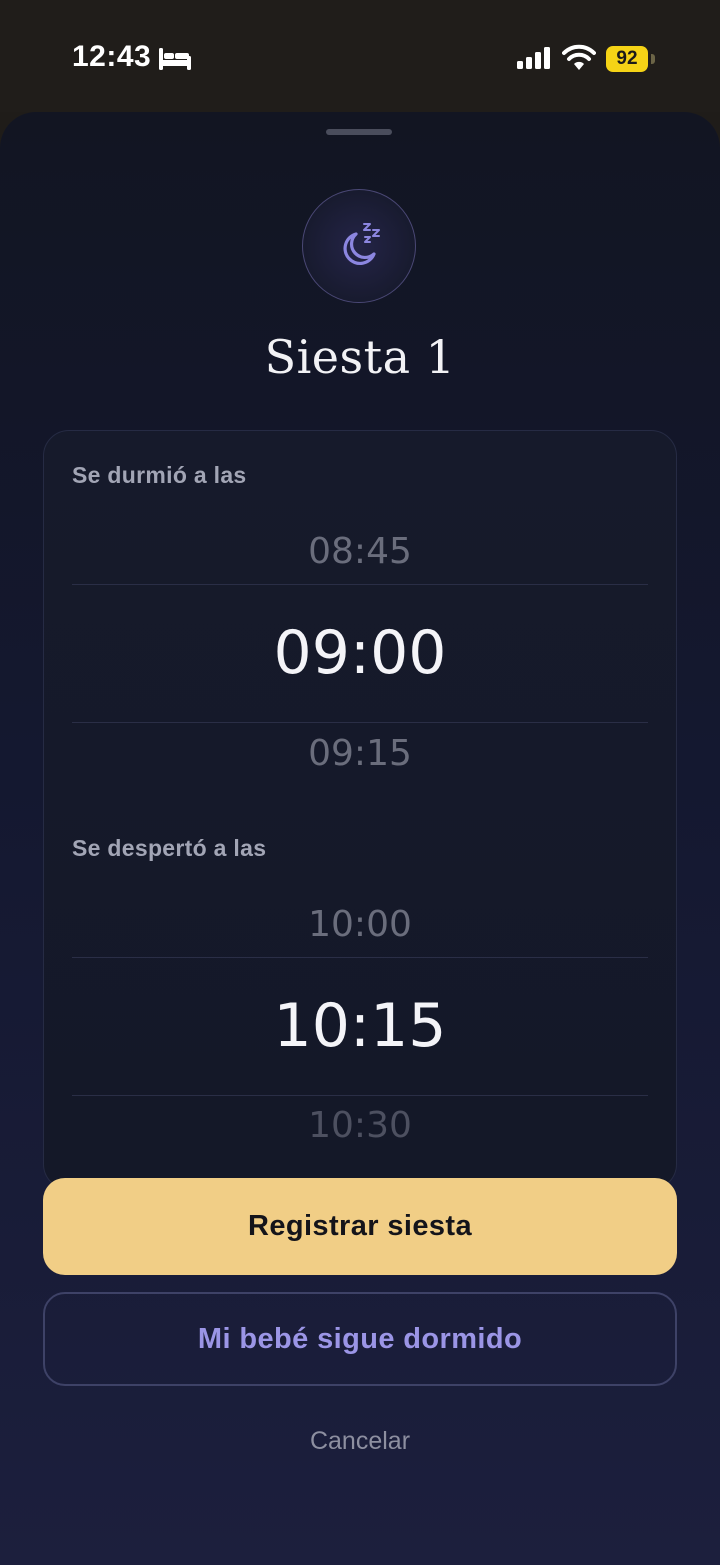 This screenshot has height=1565, width=720. Describe the element at coordinates (360, 1441) in the screenshot. I see `cancel-button: Cancelar` at that location.